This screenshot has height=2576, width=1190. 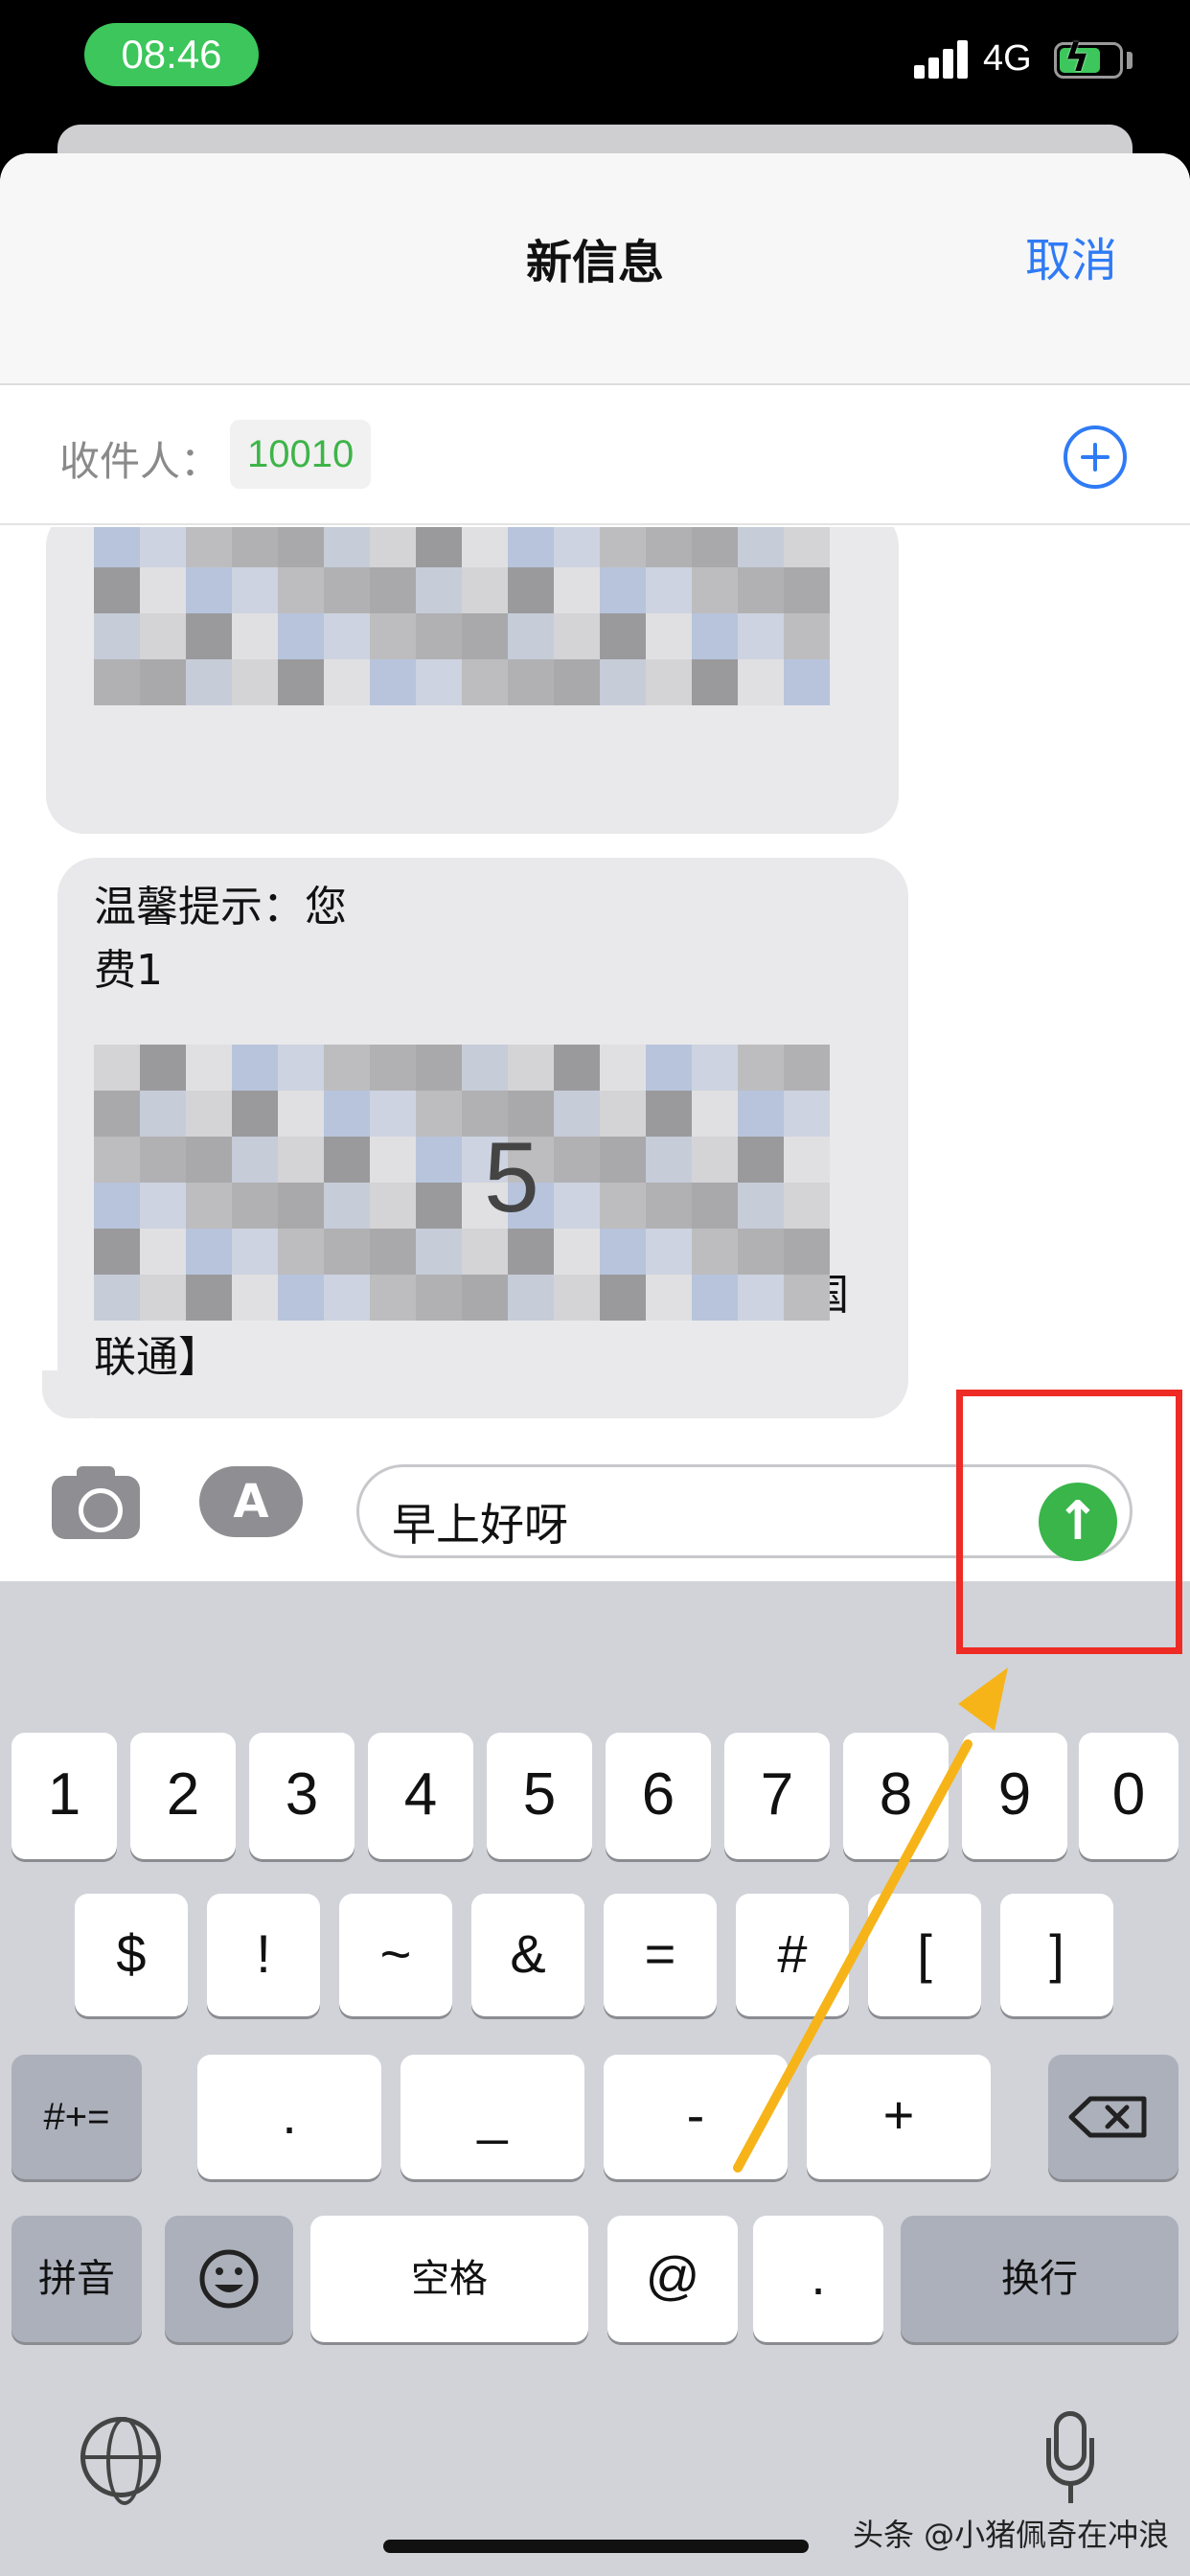 What do you see at coordinates (925, 1955) in the screenshot?
I see `key-left-bracket: [` at bounding box center [925, 1955].